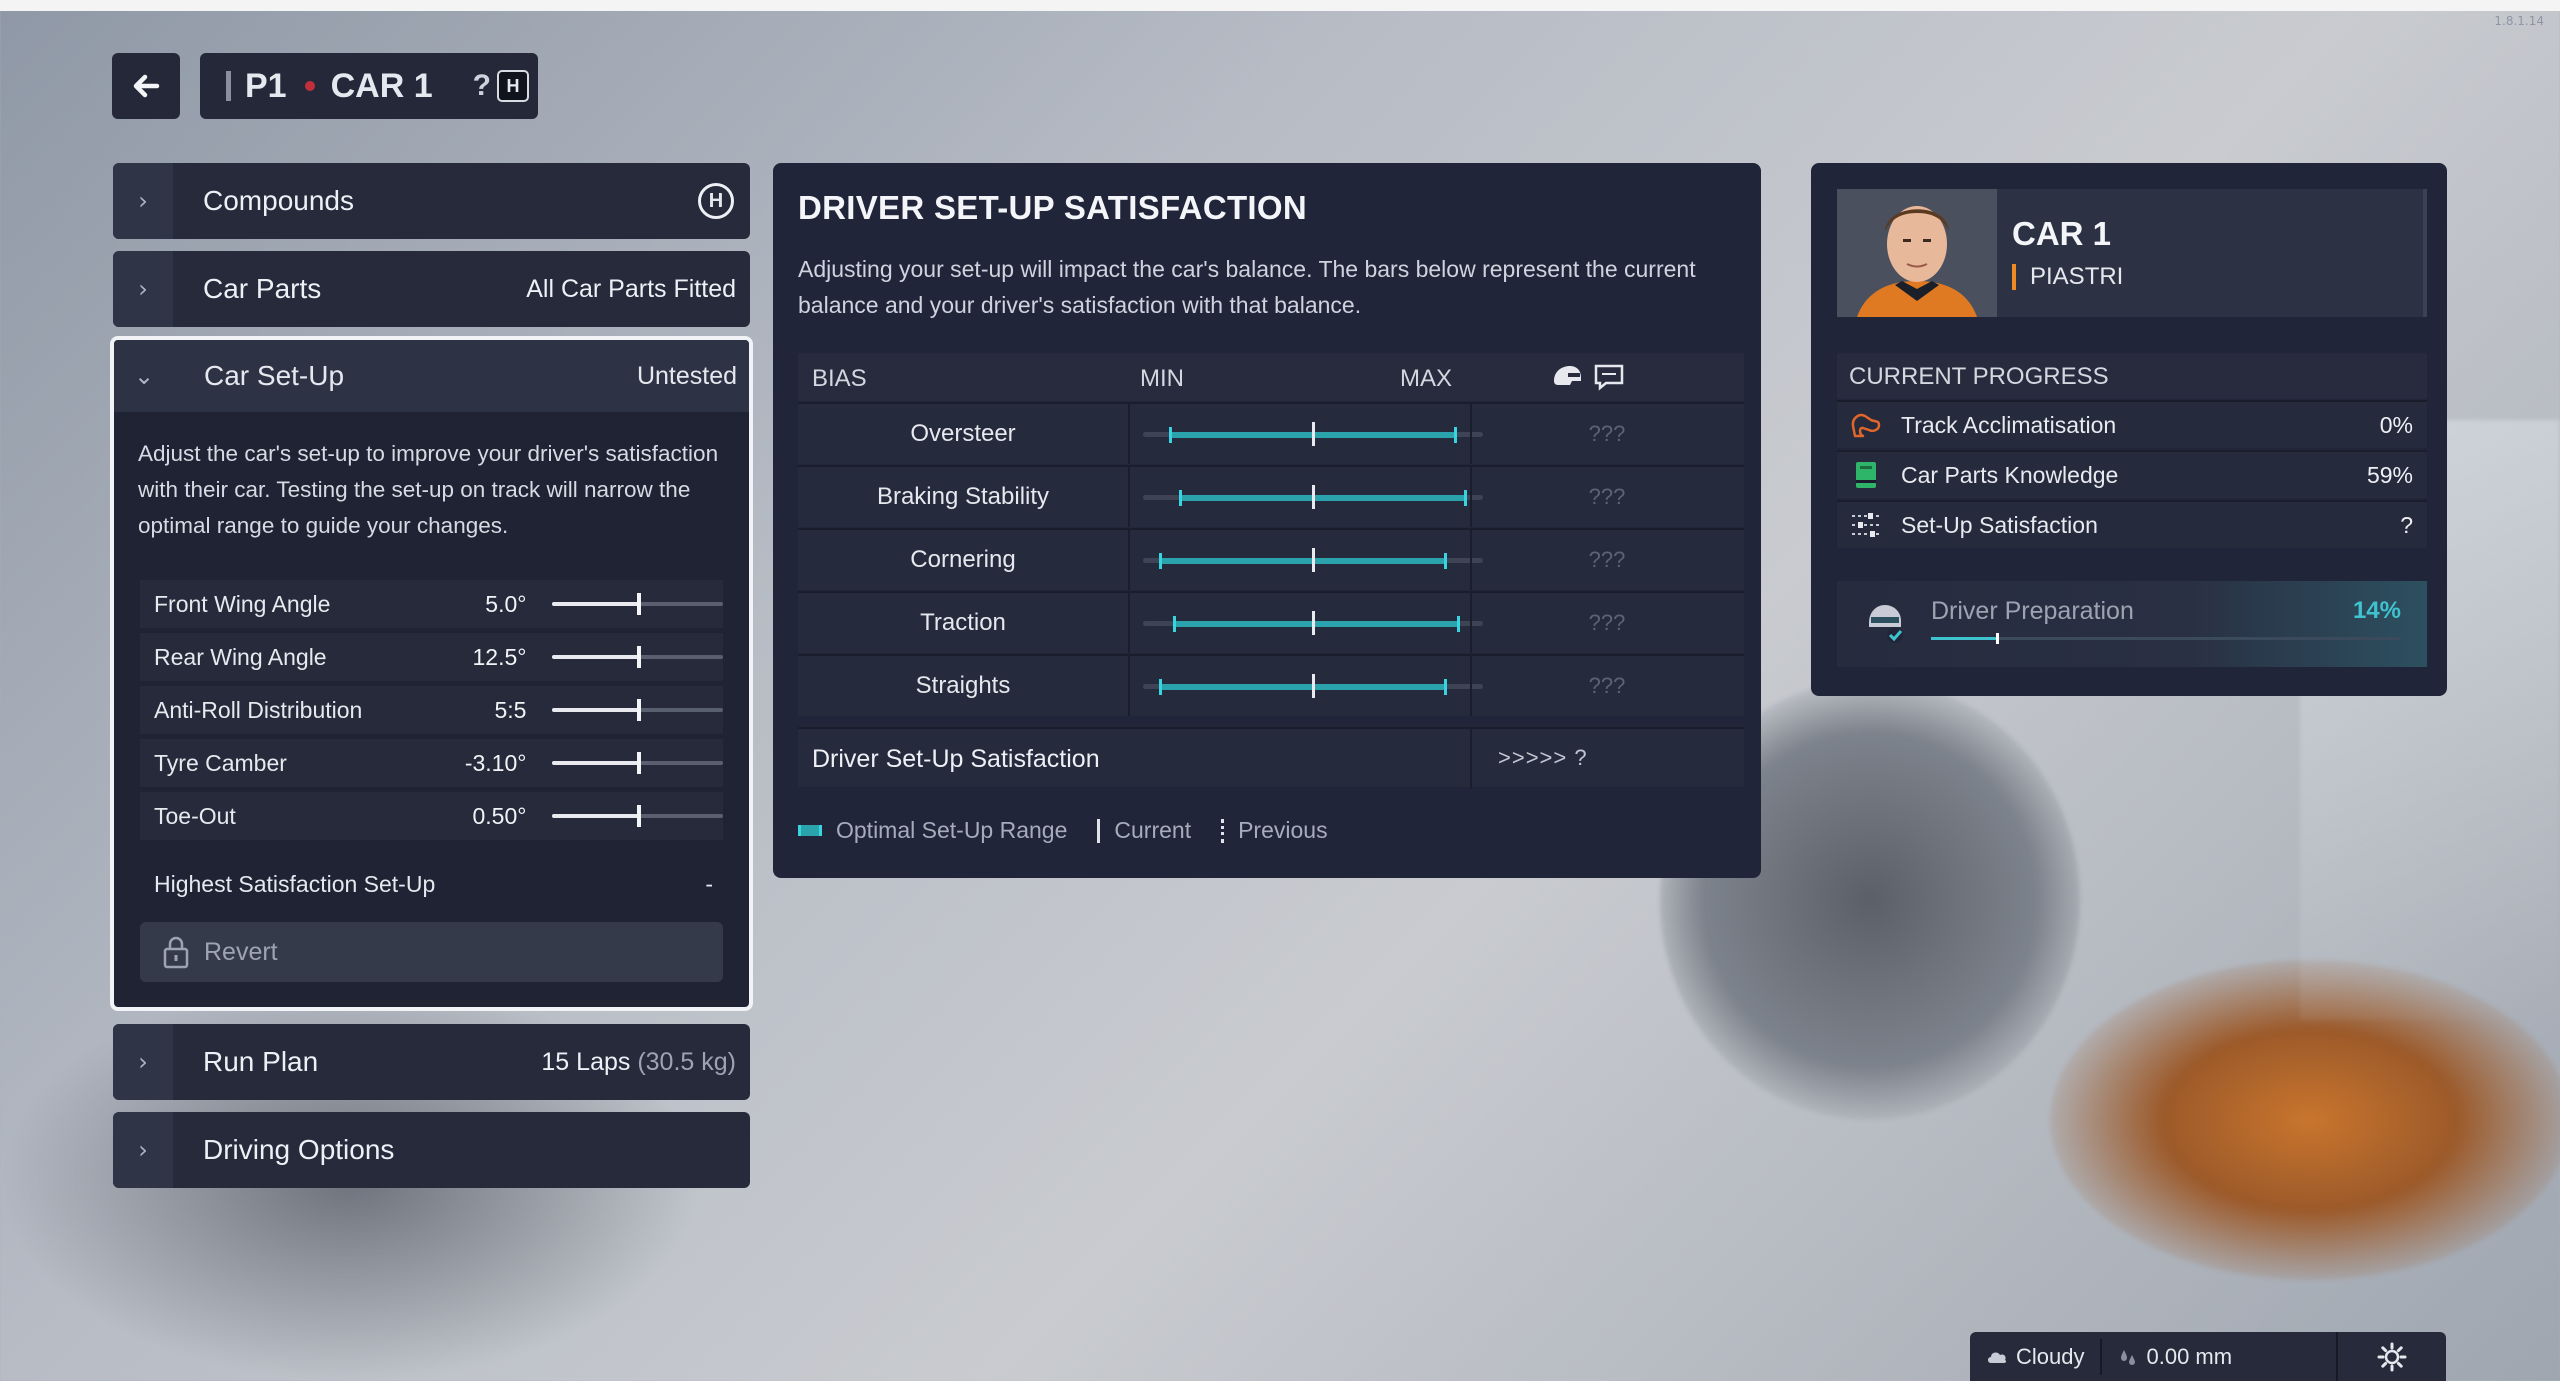 This screenshot has width=2560, height=1381. I want to click on track-icon, so click(1866, 425).